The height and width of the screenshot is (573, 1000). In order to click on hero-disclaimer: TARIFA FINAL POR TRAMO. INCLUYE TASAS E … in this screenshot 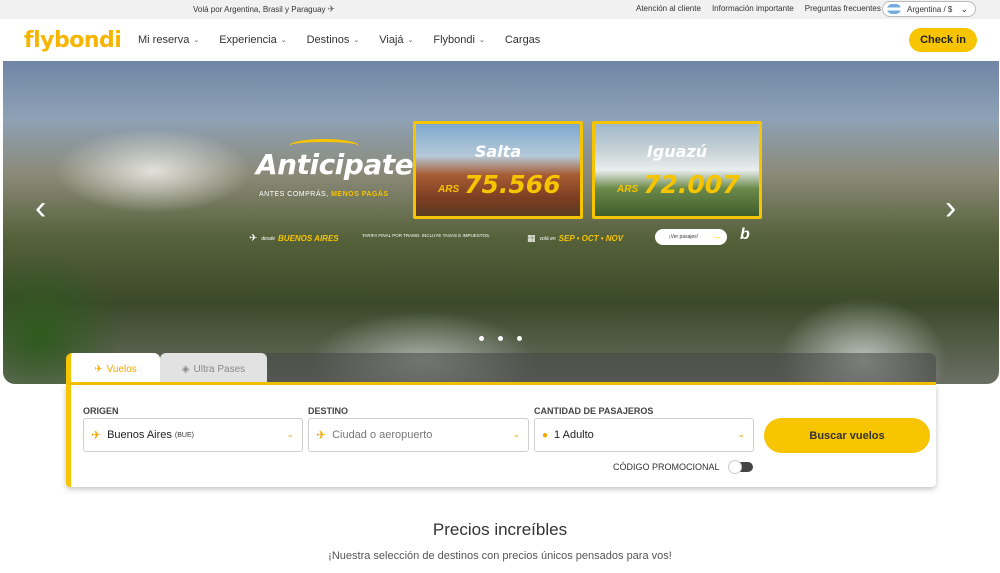, I will do `click(426, 235)`.